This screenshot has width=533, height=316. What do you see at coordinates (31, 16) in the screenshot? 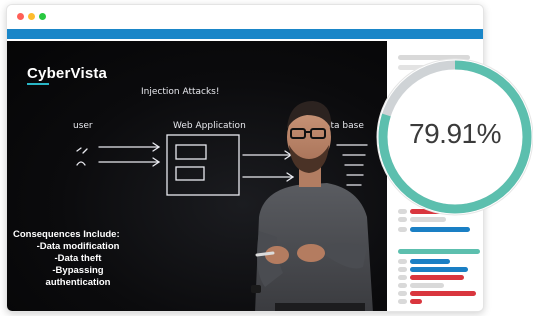
I see `minimize-window-button` at bounding box center [31, 16].